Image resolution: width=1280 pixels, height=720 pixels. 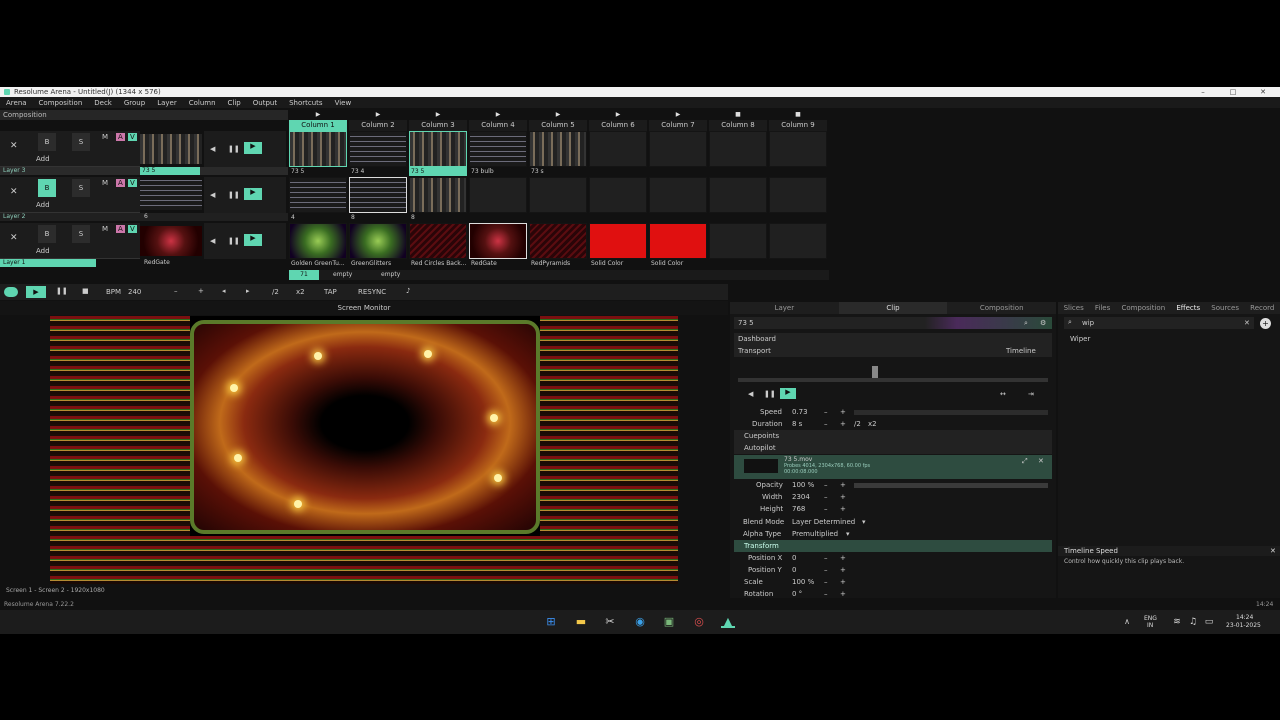 What do you see at coordinates (803, 582) in the screenshot?
I see `scale-value: 100 %` at bounding box center [803, 582].